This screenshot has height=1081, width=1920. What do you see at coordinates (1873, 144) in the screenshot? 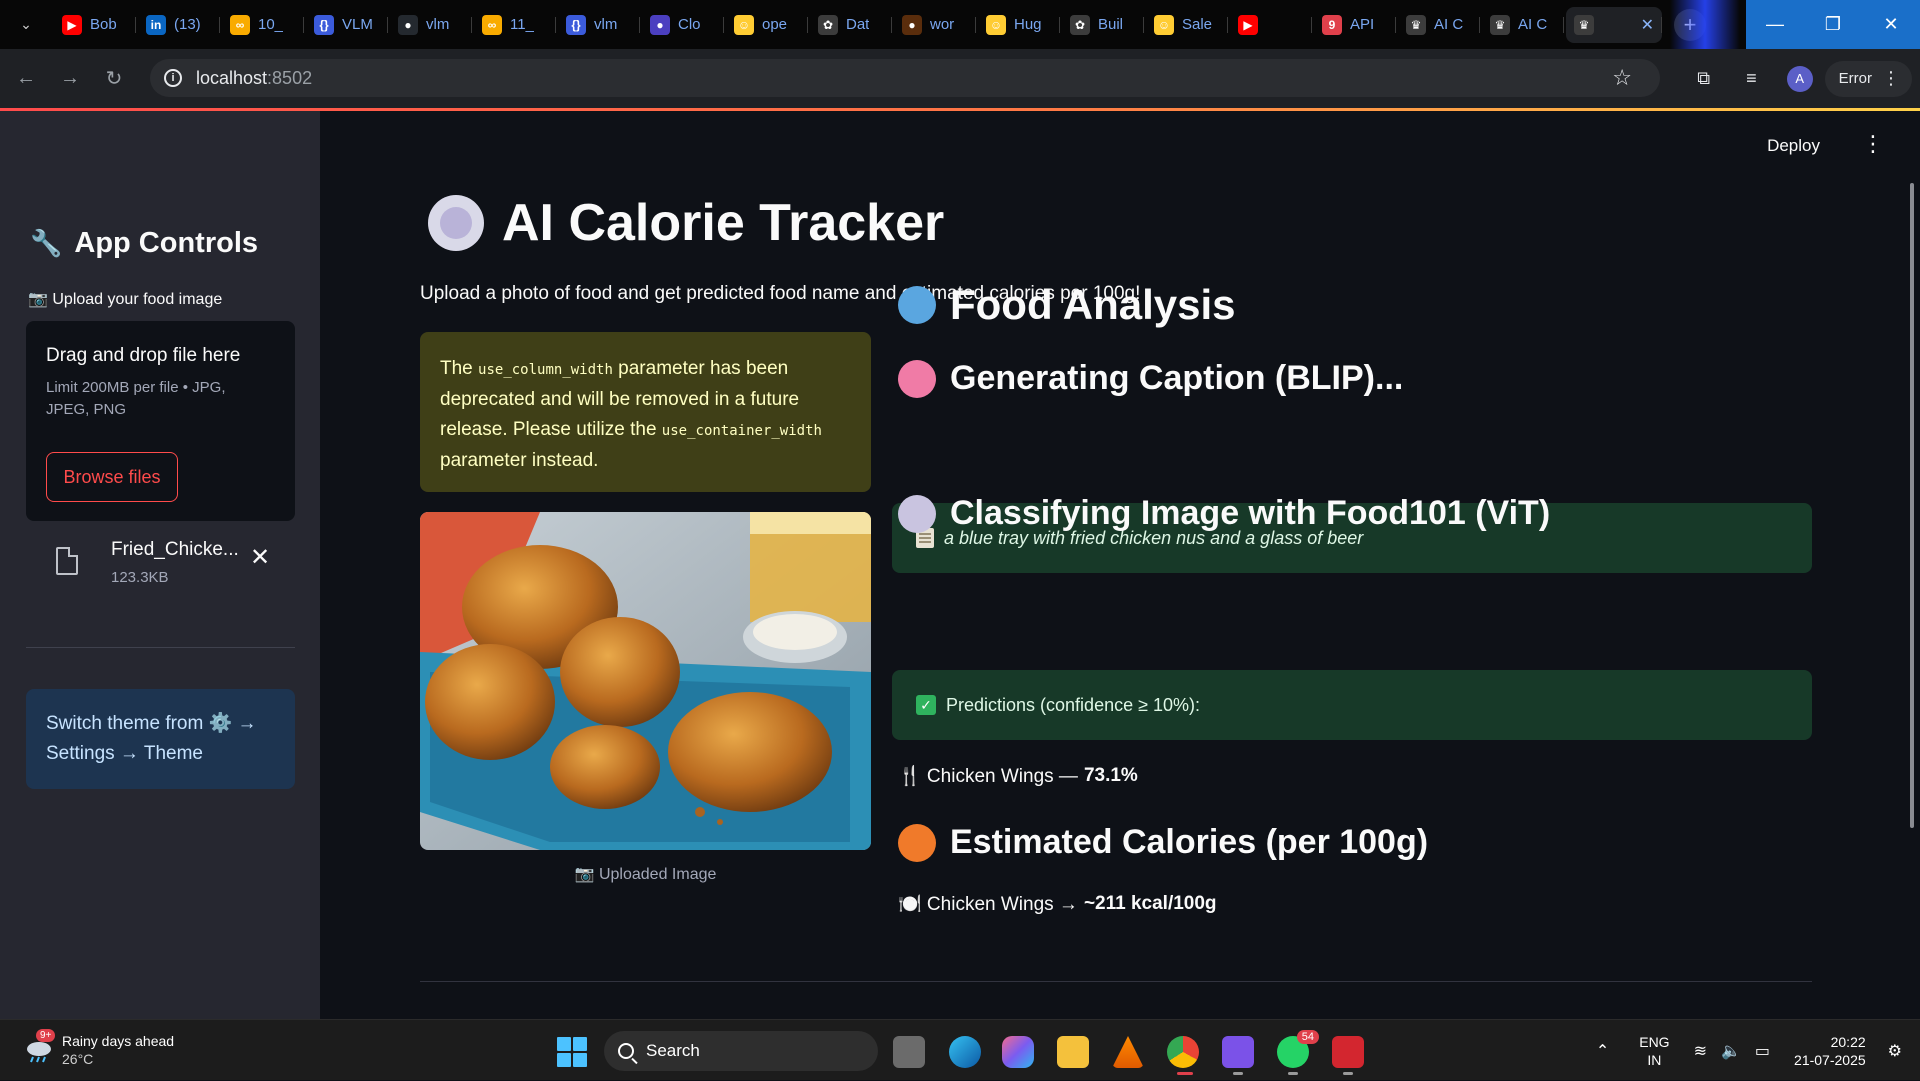
I see `app-menu-icon: ⋮` at bounding box center [1873, 144].